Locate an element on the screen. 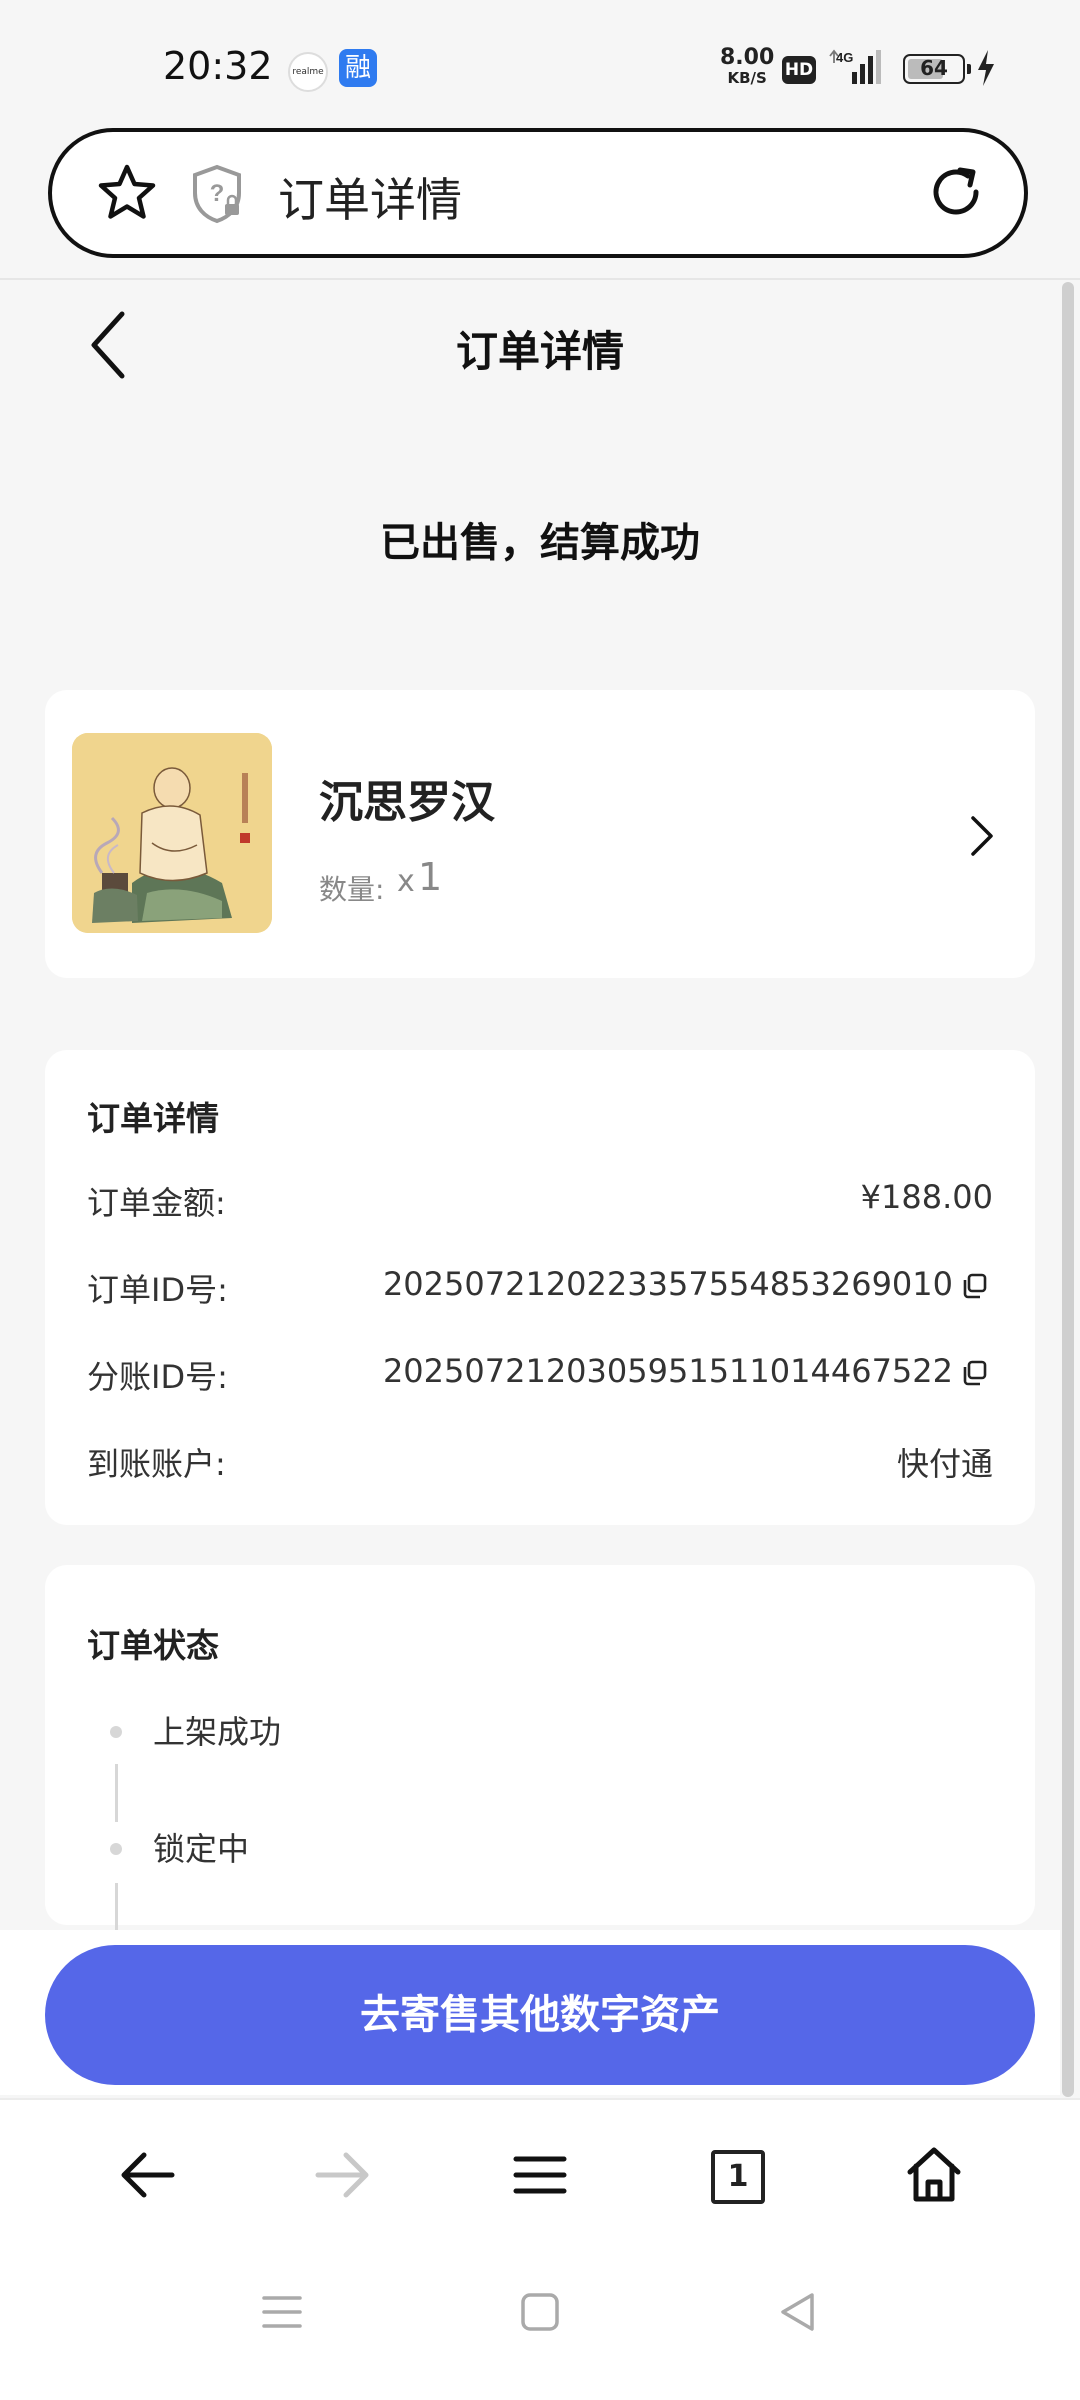 This screenshot has width=1080, height=2400. bookmark-star-icon is located at coordinates (127, 193).